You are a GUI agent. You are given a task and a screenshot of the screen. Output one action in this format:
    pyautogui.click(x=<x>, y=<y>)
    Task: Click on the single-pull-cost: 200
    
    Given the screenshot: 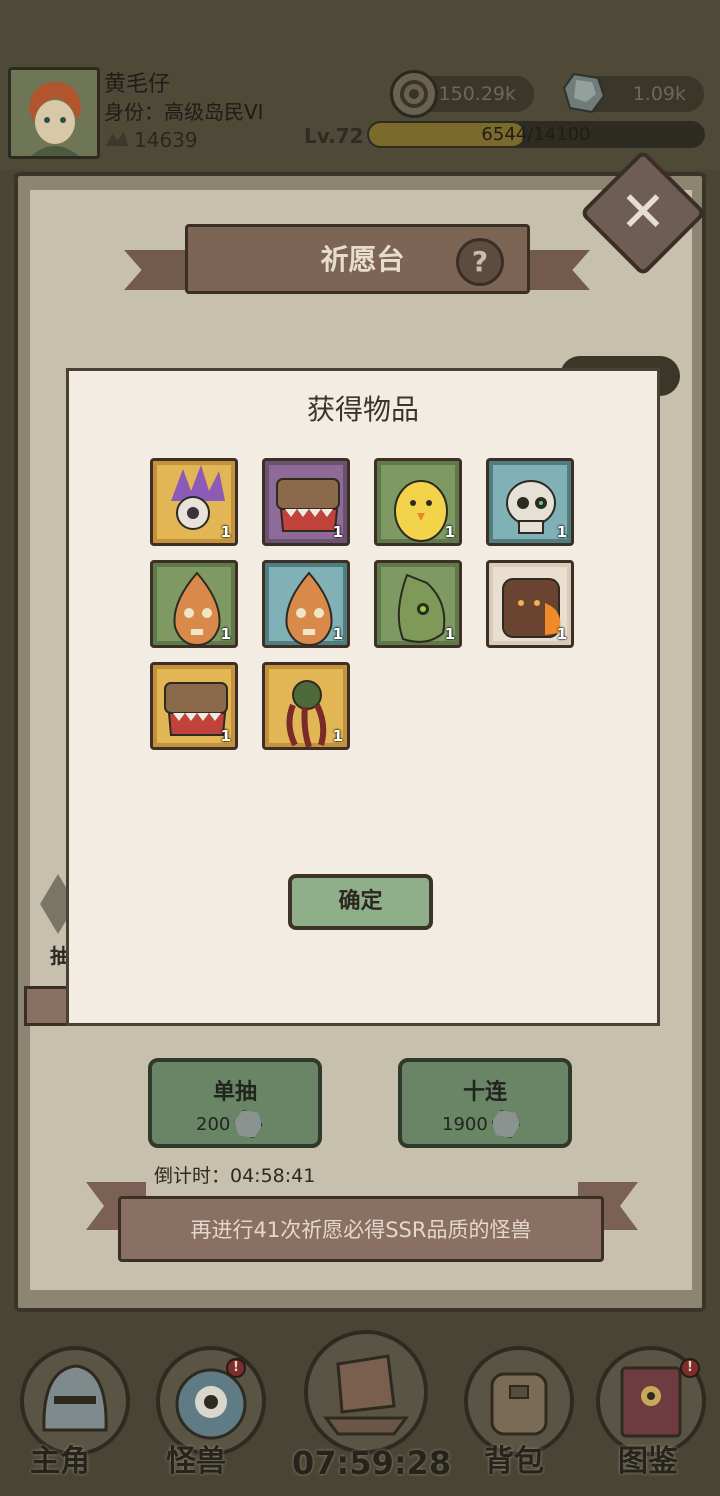 What is the action you would take?
    pyautogui.click(x=213, y=1124)
    